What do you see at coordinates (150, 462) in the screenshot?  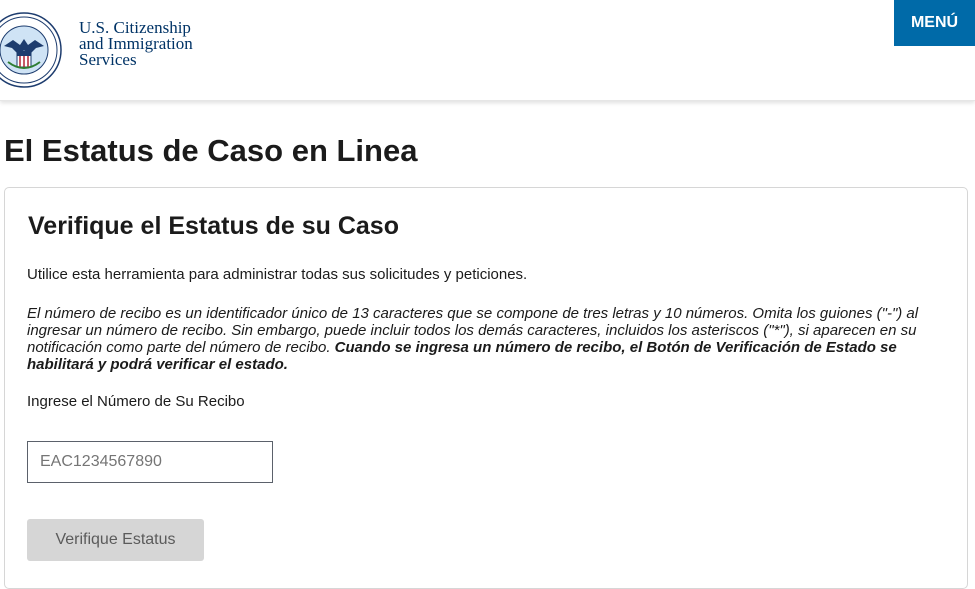 I see `receipt-number-input` at bounding box center [150, 462].